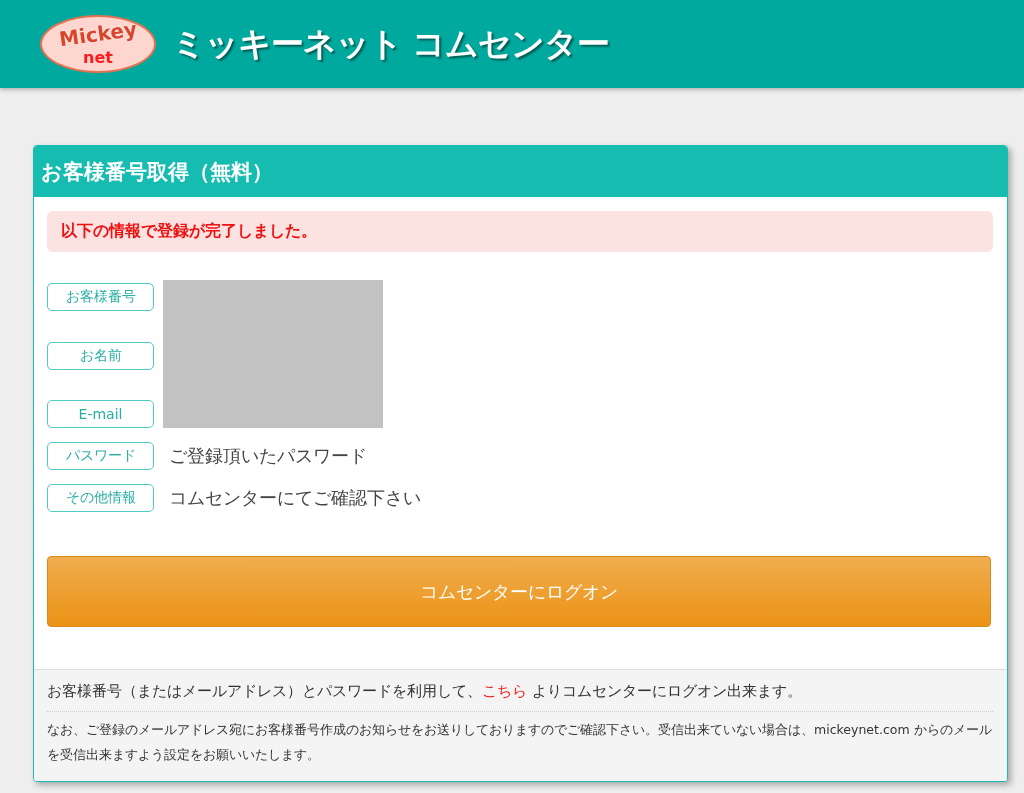 This screenshot has width=1024, height=793. I want to click on logon-instruction: お客様番号（またはメールアドレス）とパスワードを利用して、こちら よりコムセンターにログオン出来ます。, so click(520, 697).